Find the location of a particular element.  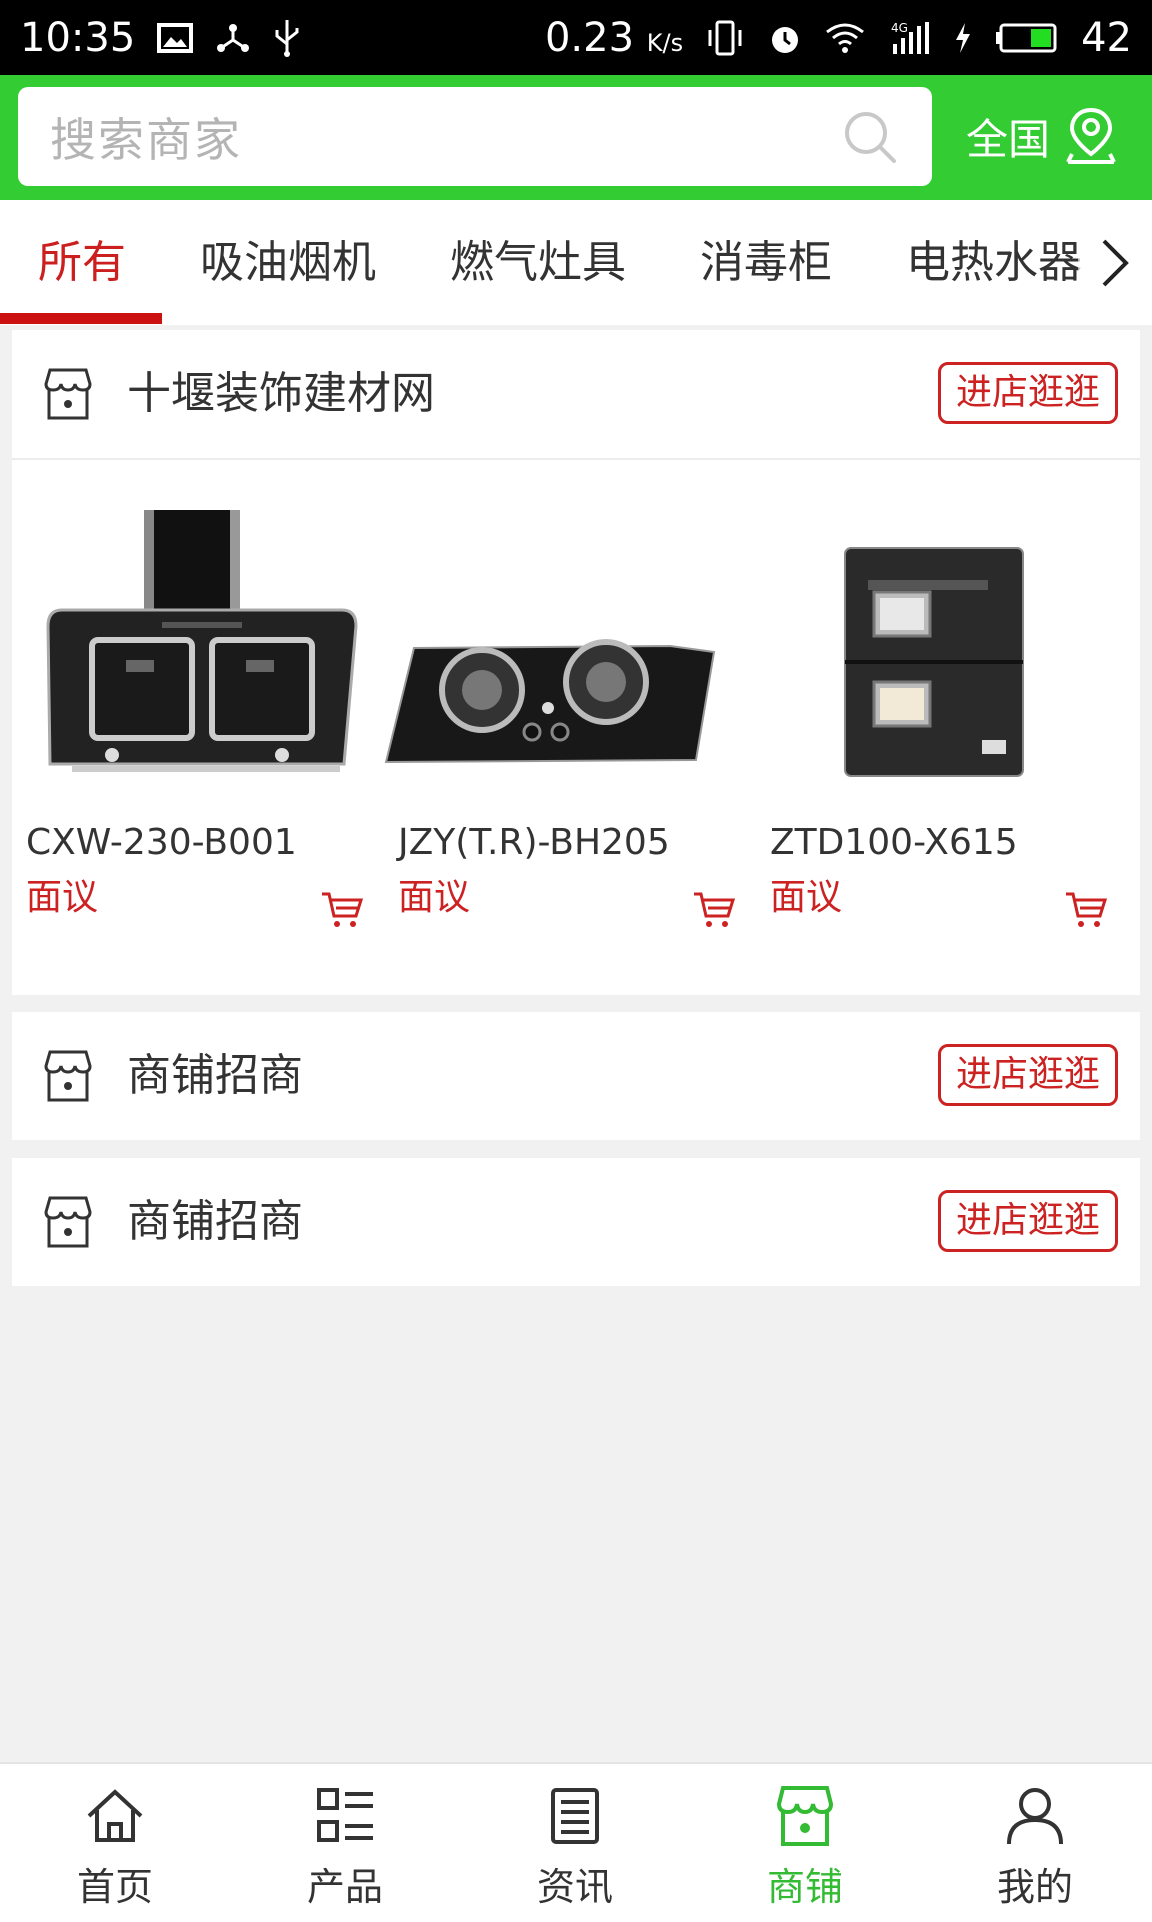

image-notification-icon is located at coordinates (175, 37).